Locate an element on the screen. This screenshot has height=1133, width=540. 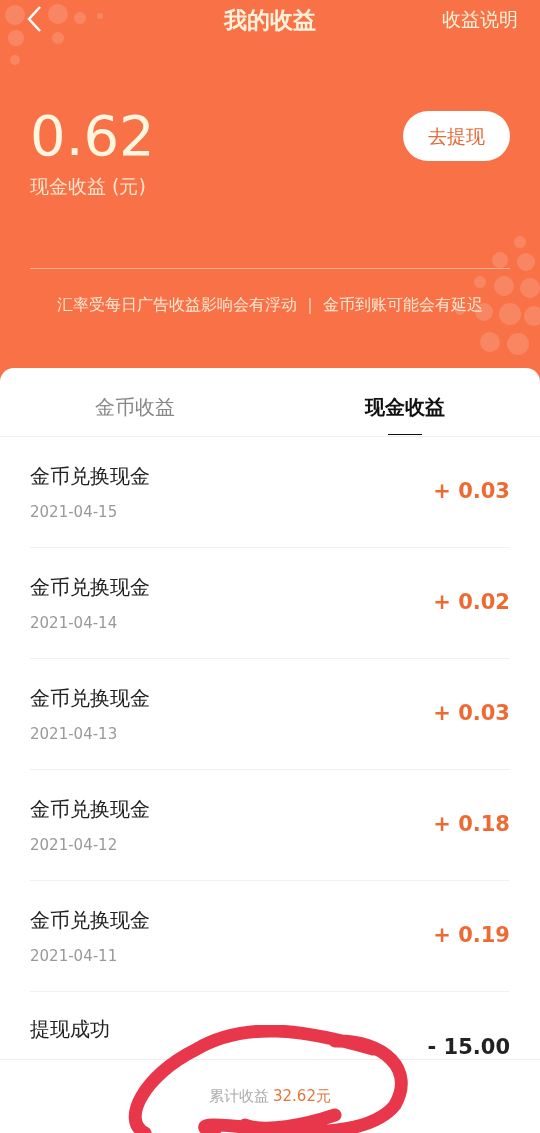
tab: 现金收益 is located at coordinates (405, 402).